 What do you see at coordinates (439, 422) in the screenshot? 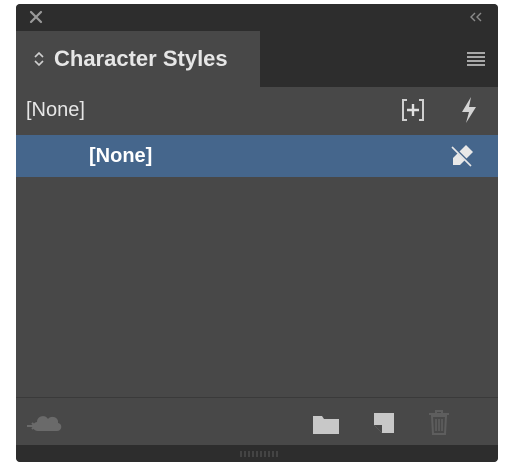
I see `trash-icon` at bounding box center [439, 422].